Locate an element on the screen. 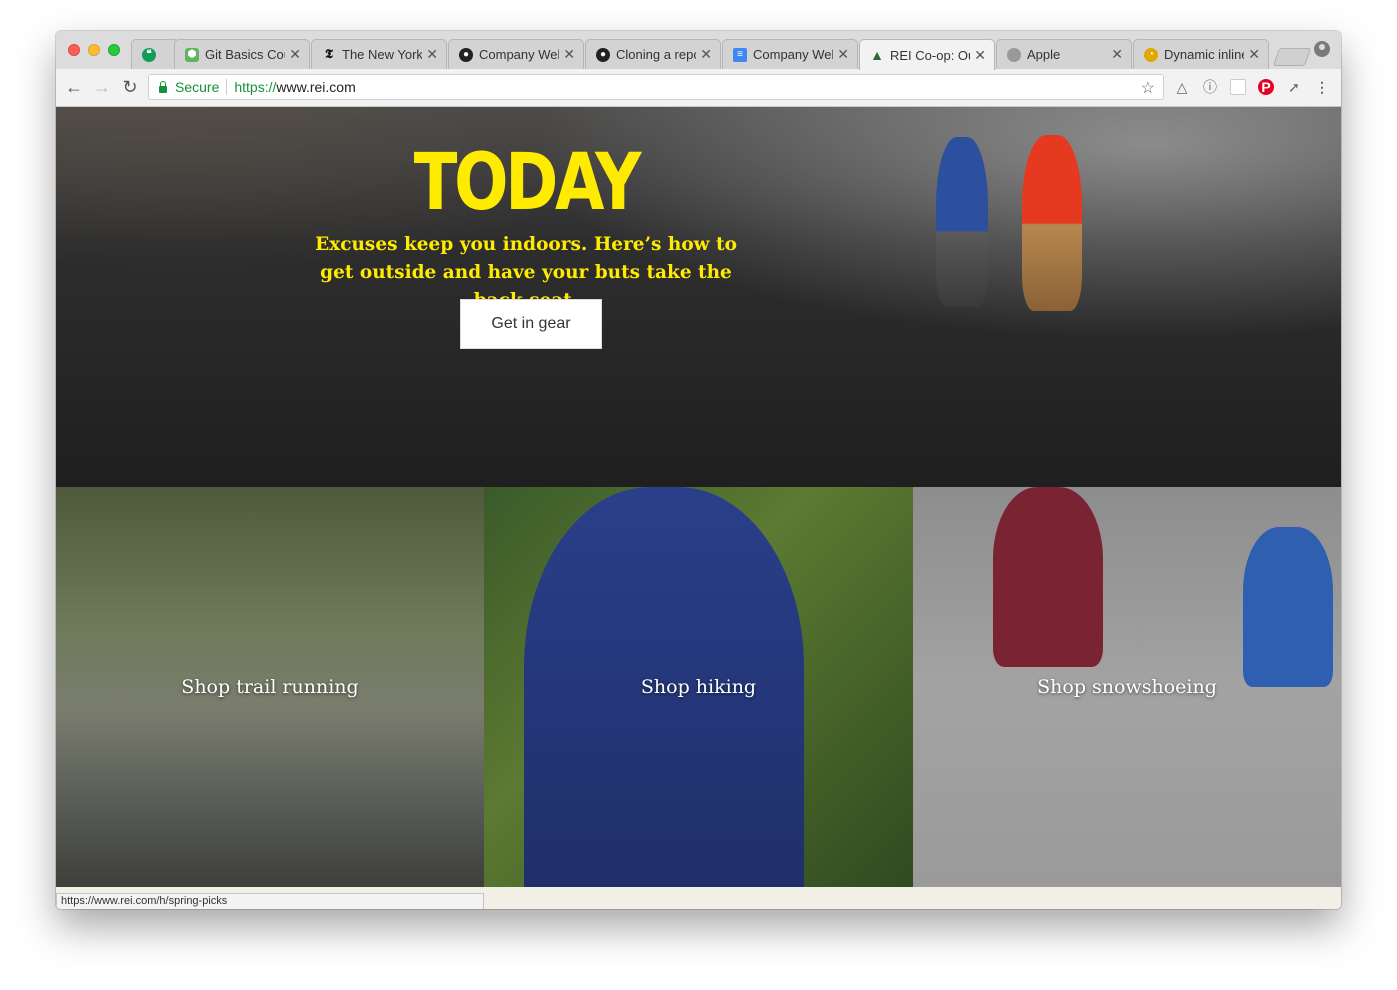 This screenshot has width=1397, height=990. tile-snowshoeing: Shop snowshoeing is located at coordinates (1127, 687).